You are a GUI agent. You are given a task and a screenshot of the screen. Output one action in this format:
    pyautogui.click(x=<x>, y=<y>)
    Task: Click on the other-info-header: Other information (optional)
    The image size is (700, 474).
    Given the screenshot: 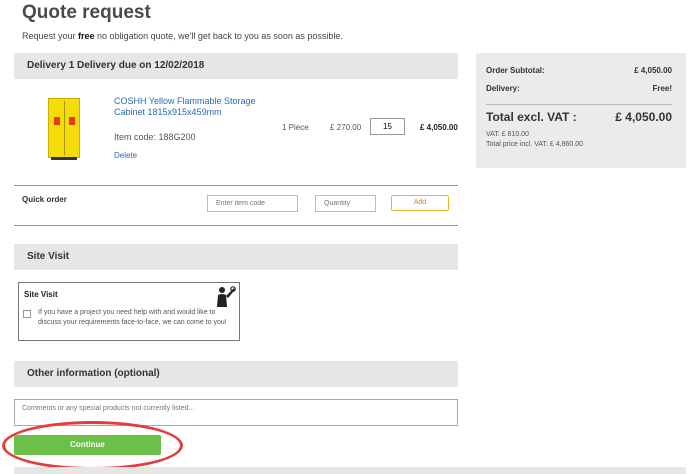 What is the action you would take?
    pyautogui.click(x=236, y=374)
    